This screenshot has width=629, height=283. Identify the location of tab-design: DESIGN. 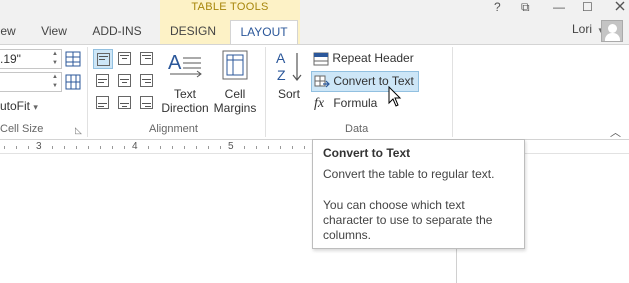
(193, 32).